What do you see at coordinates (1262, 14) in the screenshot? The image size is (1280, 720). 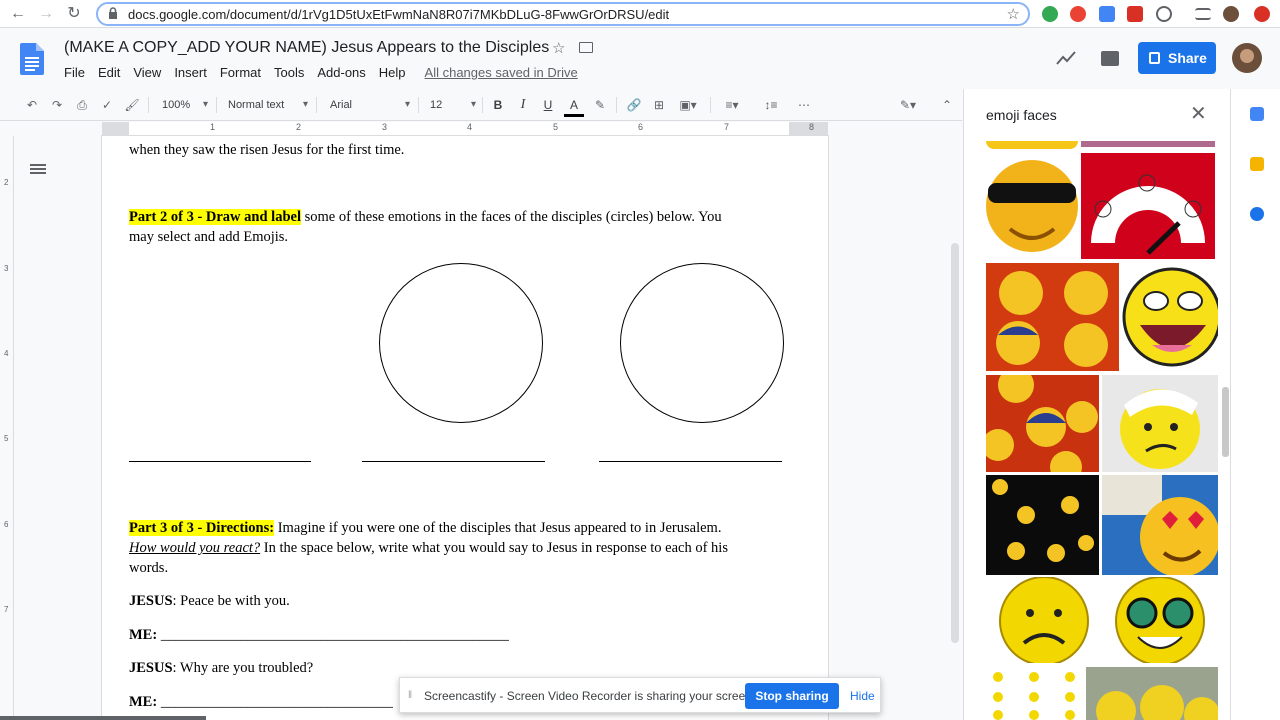 I see `update-icon` at bounding box center [1262, 14].